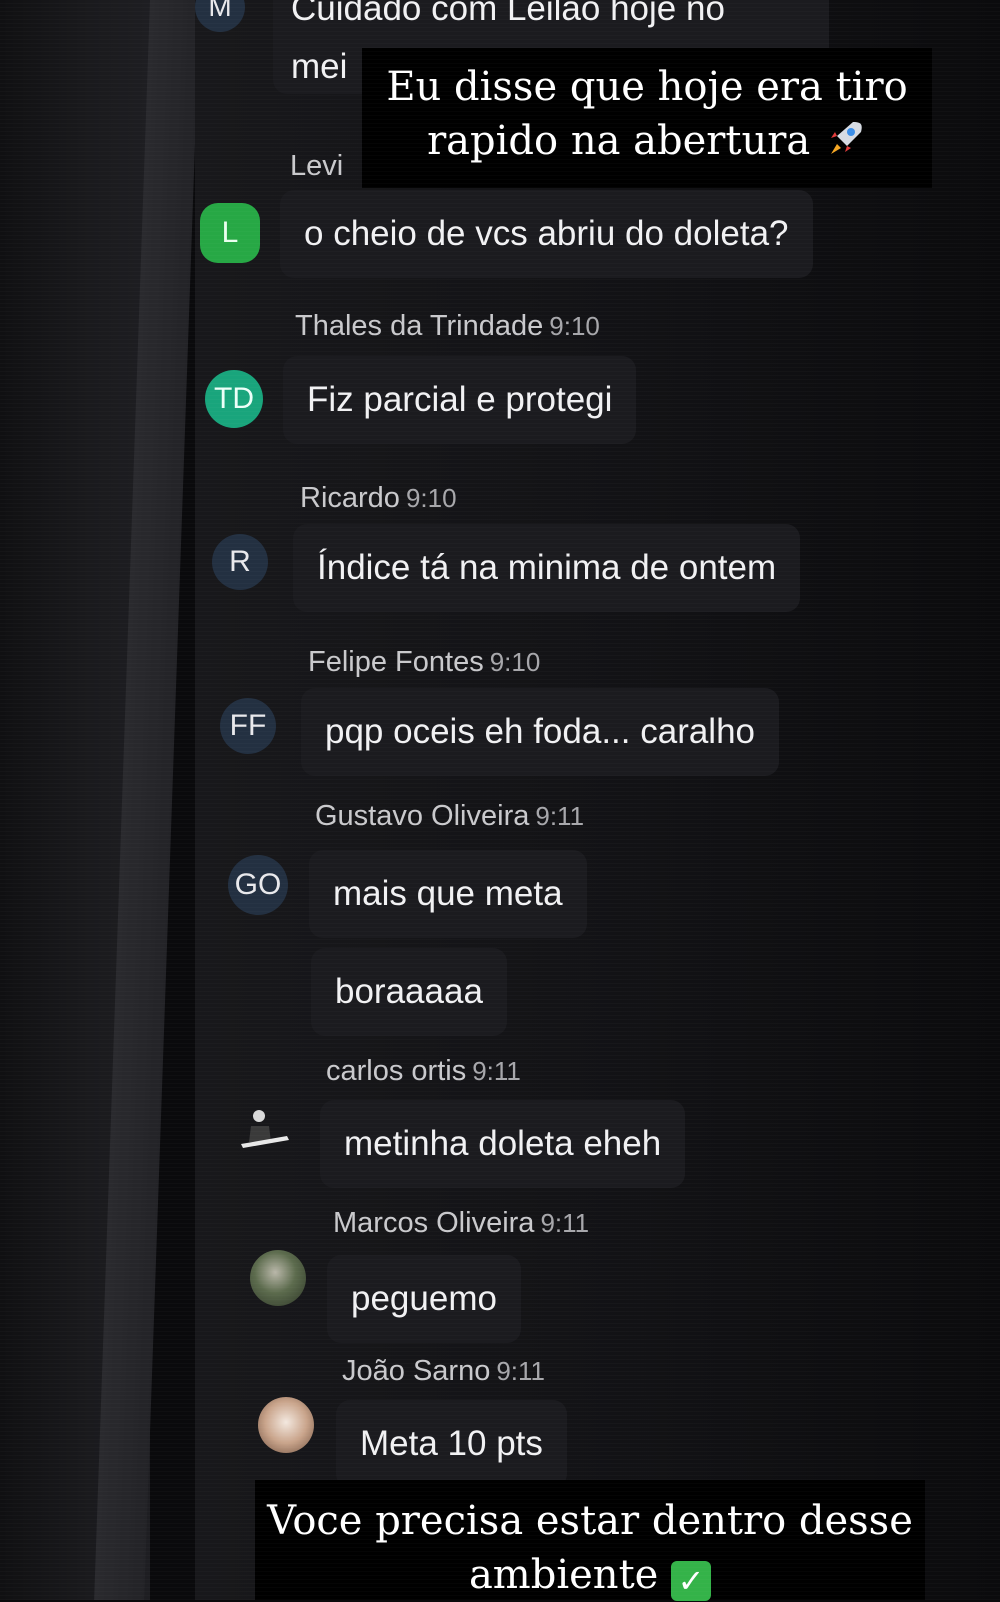 The width and height of the screenshot is (1000, 1602). I want to click on message-text: o cheio de vcs abriu do doleta?, so click(546, 233).